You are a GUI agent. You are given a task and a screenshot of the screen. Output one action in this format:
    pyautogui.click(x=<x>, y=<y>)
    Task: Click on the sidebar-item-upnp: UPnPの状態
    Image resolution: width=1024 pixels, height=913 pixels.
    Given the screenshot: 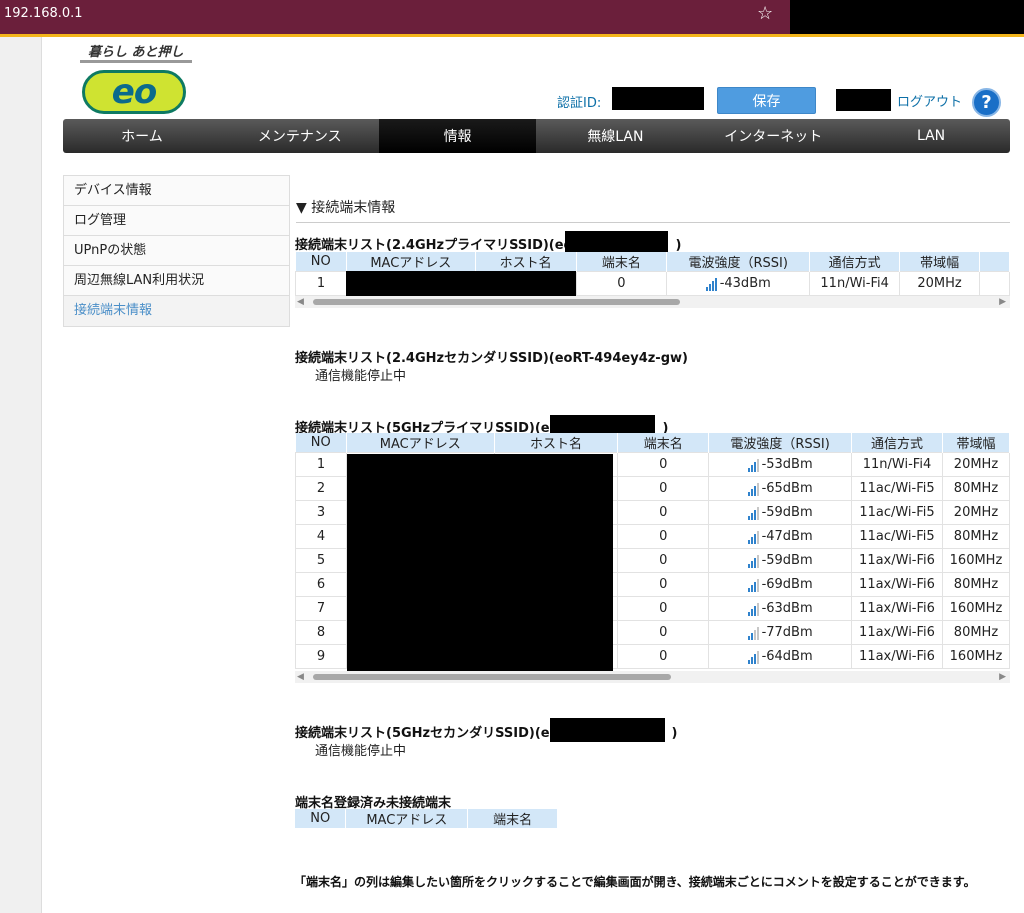 What is the action you would take?
    pyautogui.click(x=176, y=251)
    